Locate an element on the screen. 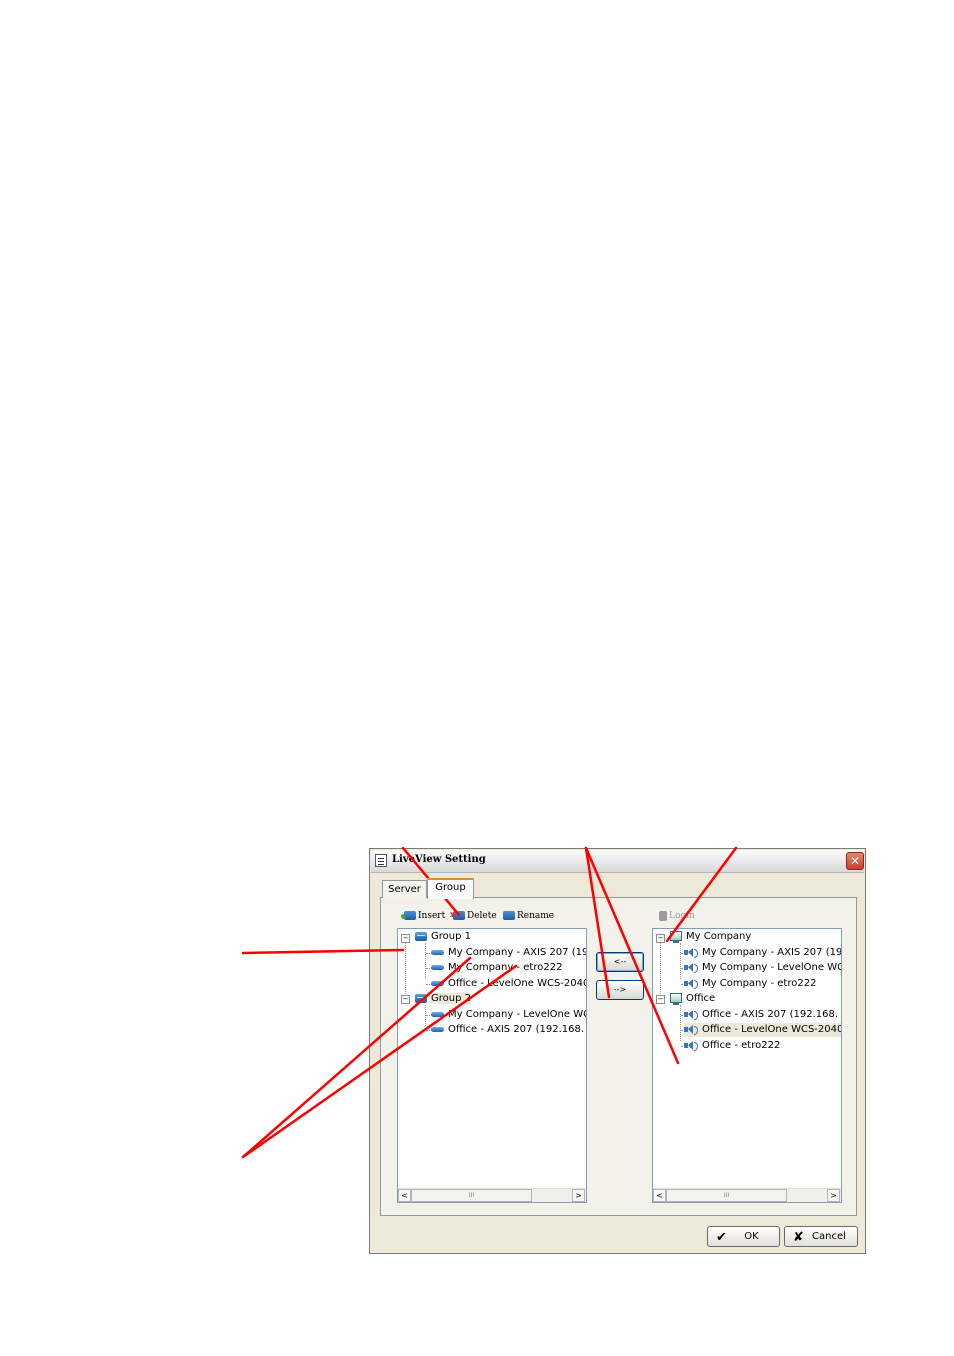  callout-group is located at coordinates (323, 951).